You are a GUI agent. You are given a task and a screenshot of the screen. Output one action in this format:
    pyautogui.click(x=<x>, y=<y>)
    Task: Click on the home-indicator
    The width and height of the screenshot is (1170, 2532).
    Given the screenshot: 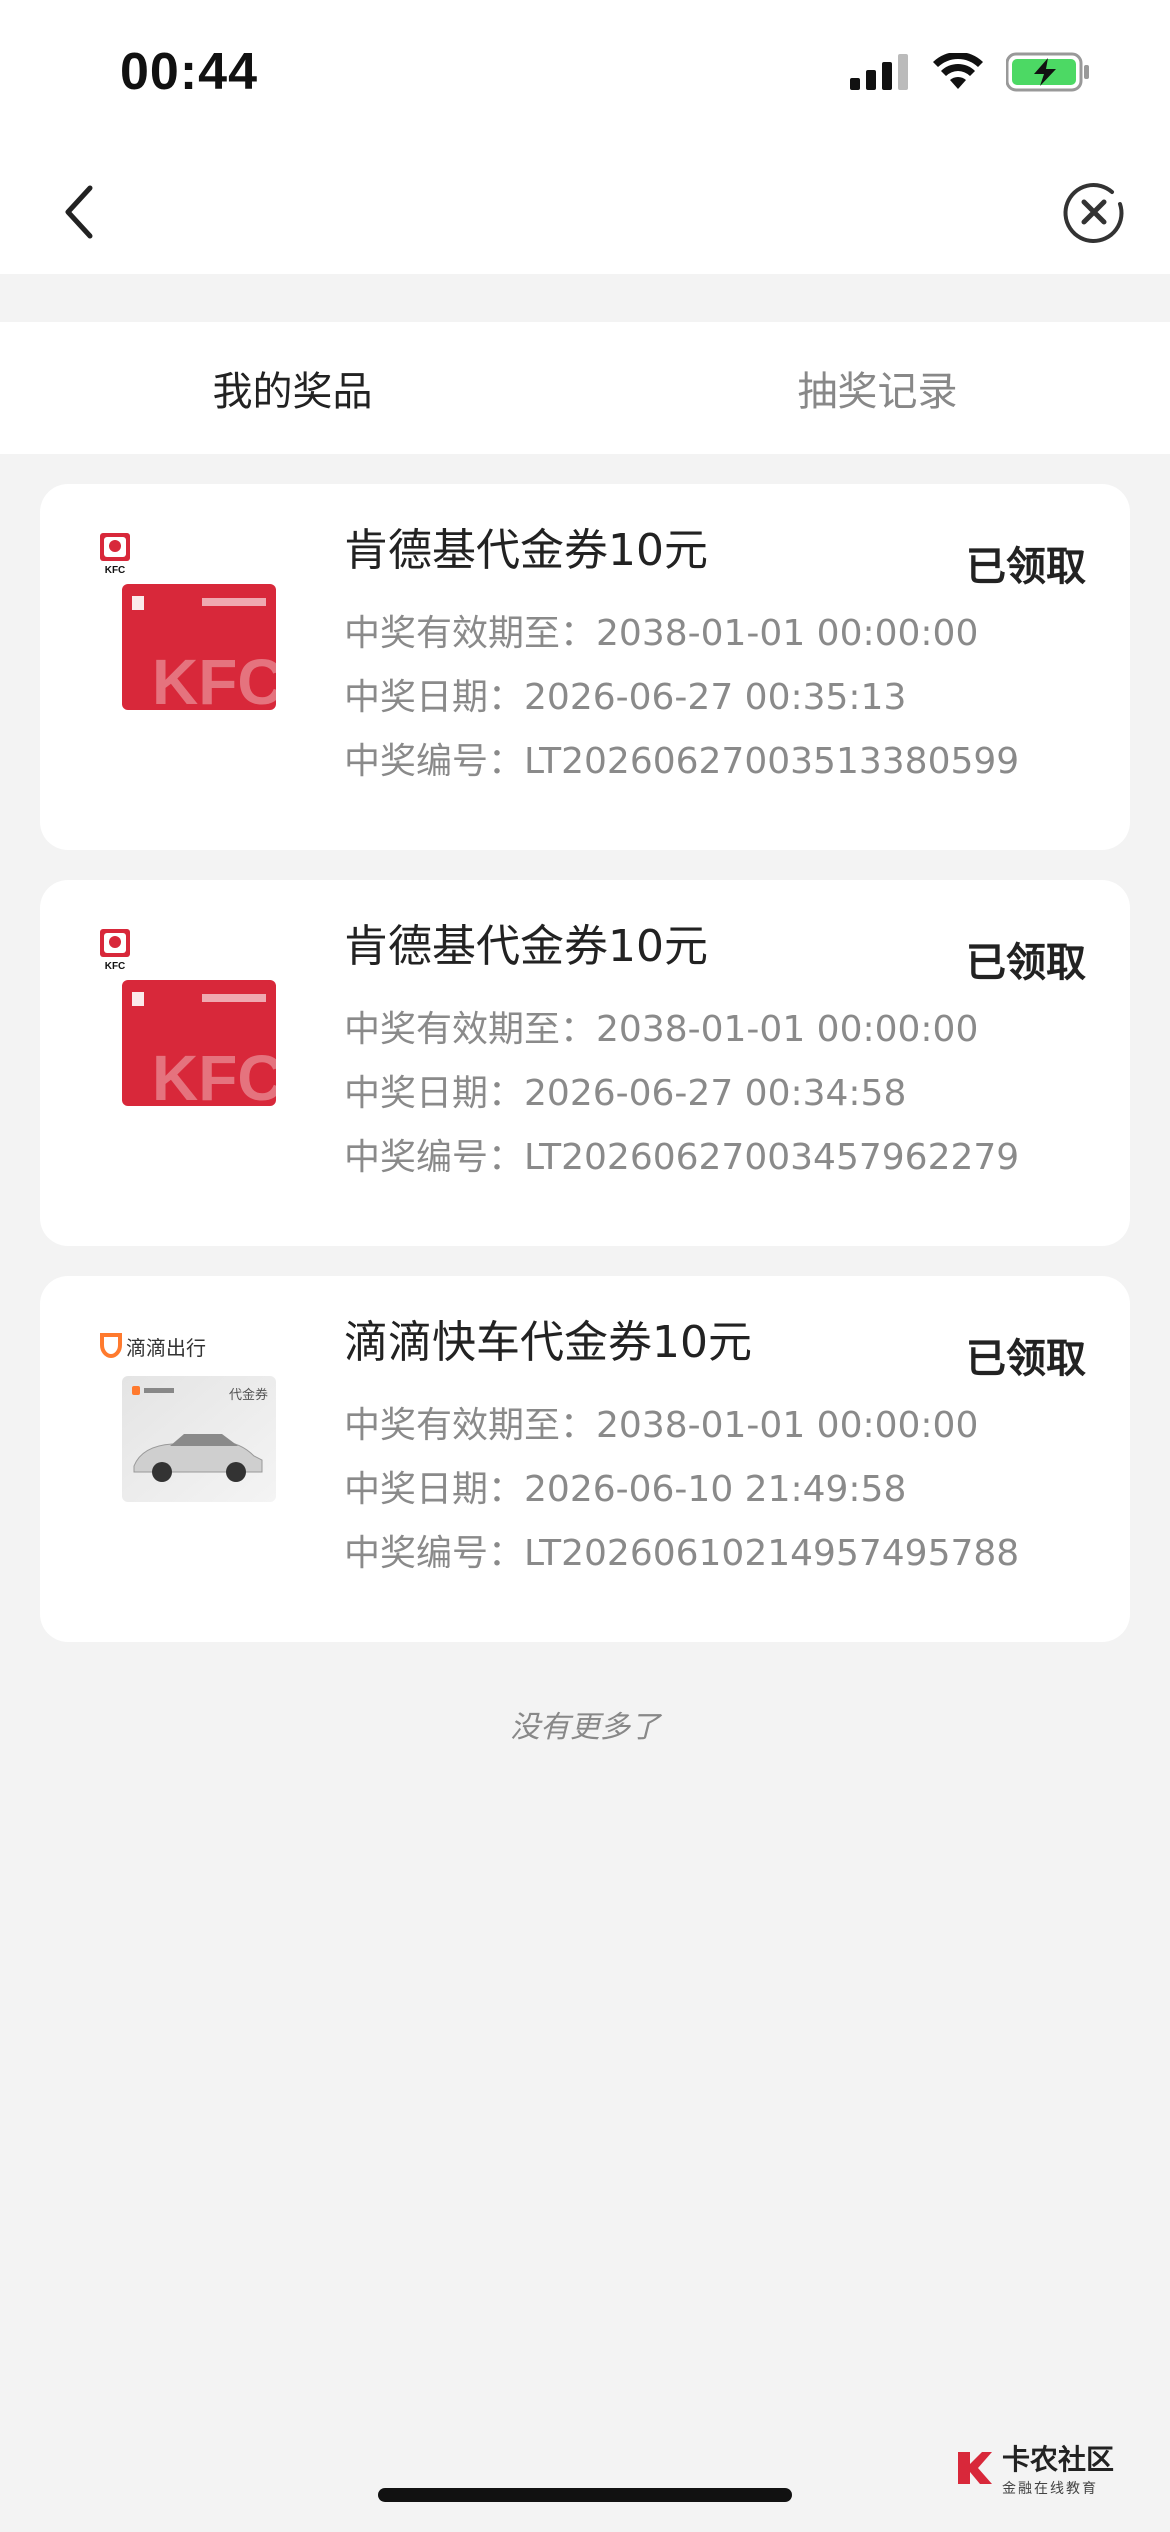 What is the action you would take?
    pyautogui.click(x=585, y=2495)
    